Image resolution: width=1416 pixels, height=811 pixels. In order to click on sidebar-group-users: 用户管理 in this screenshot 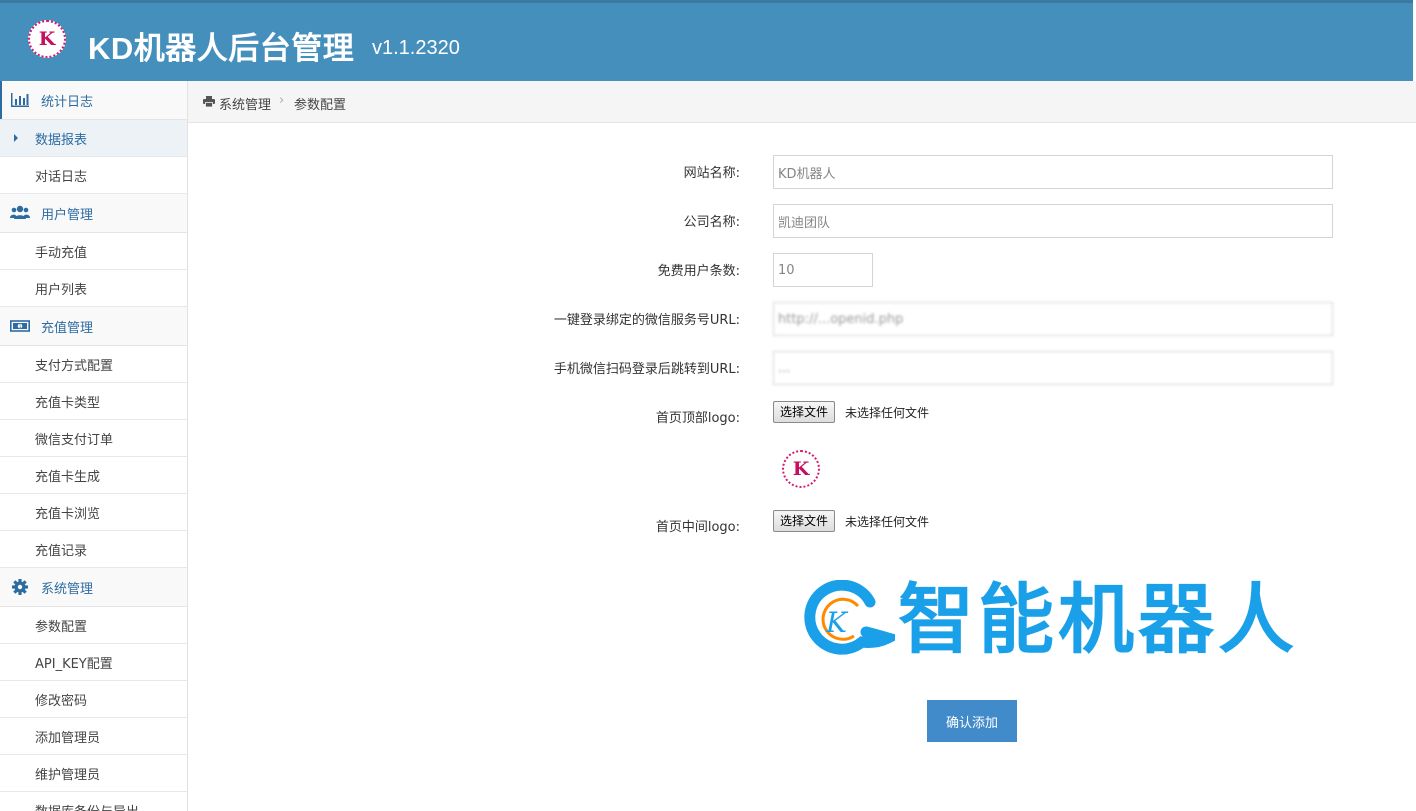, I will do `click(93, 213)`.